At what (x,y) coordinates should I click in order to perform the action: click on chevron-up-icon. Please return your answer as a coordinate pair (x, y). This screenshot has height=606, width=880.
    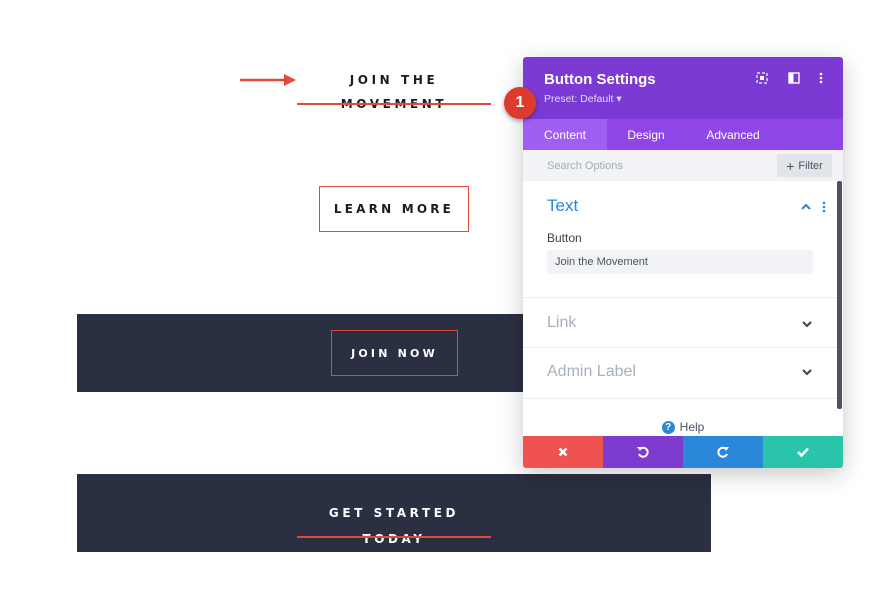
    Looking at the image, I should click on (806, 207).